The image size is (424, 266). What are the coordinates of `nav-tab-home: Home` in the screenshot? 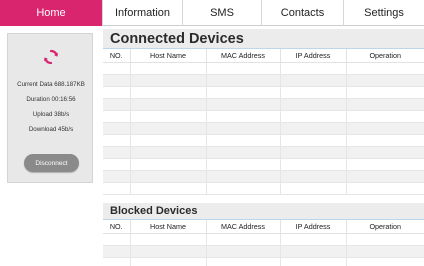 It's located at (51, 13).